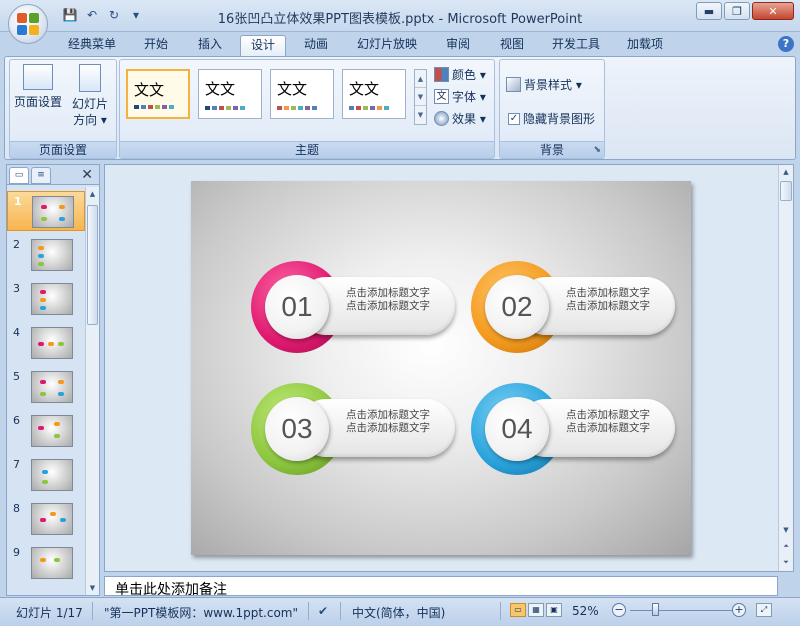 The image size is (800, 626). Describe the element at coordinates (420, 115) in the screenshot. I see `gallery-more-icon: ▼` at that location.